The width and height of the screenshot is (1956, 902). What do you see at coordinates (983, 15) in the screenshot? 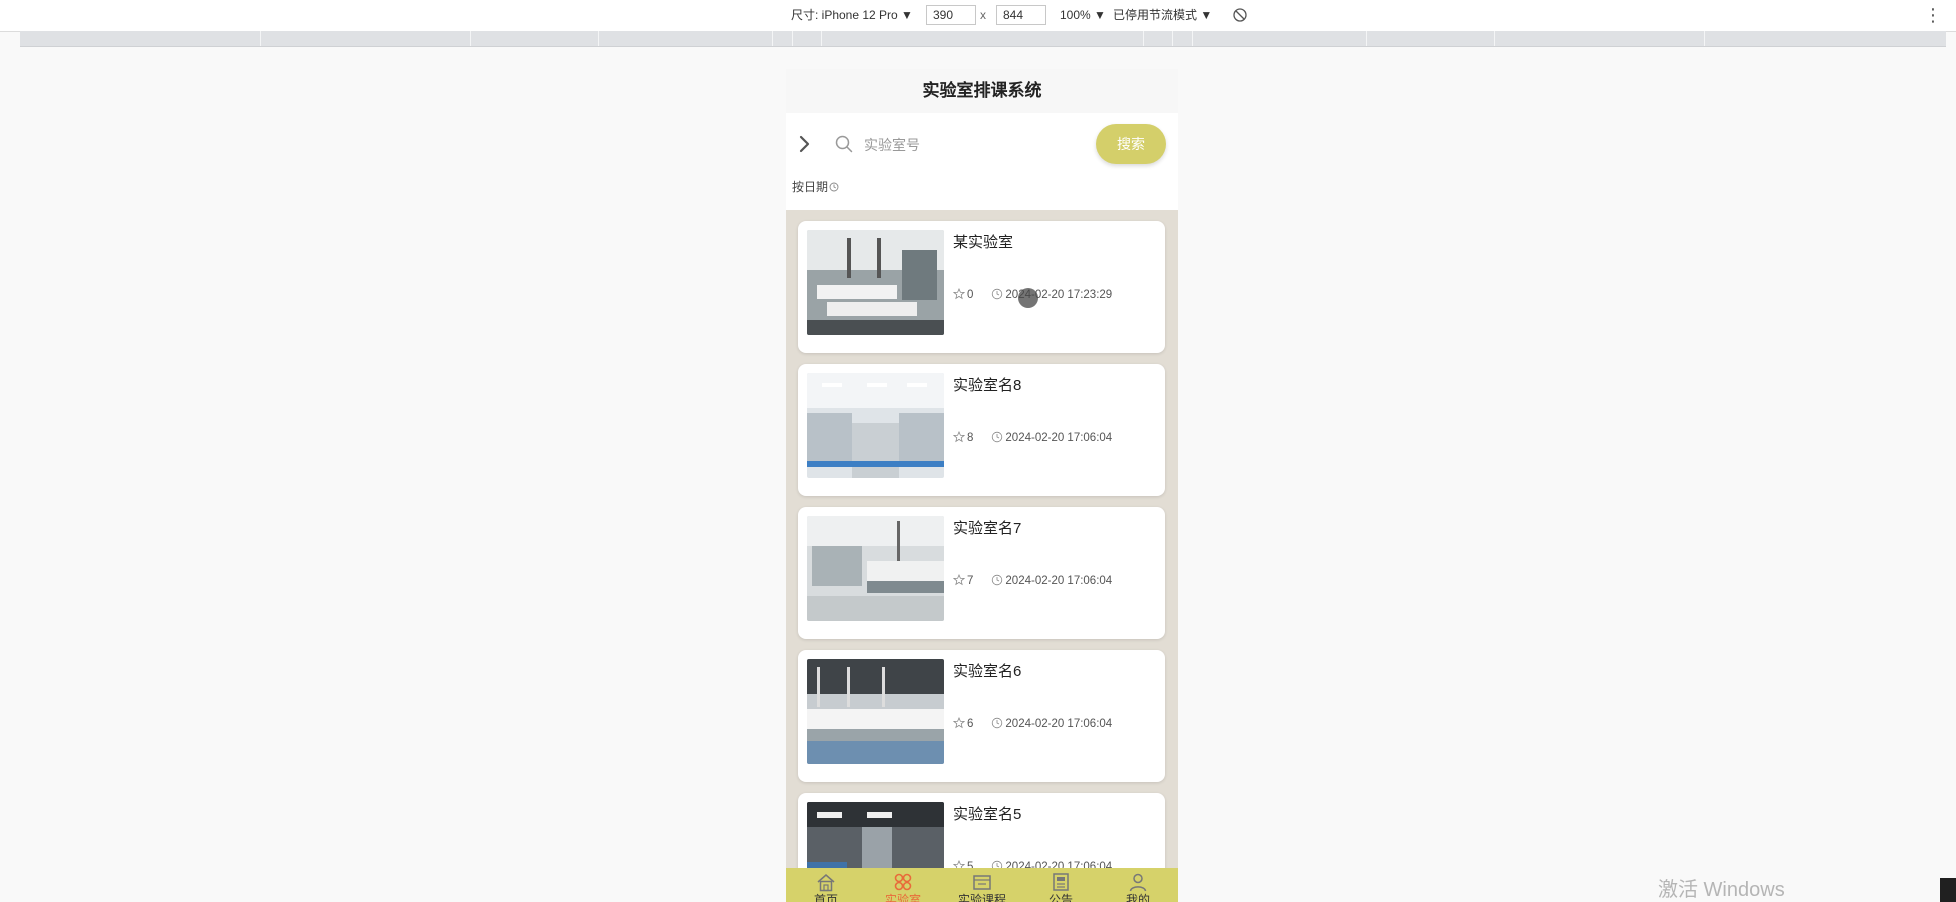
I see `dimension-separator: x` at bounding box center [983, 15].